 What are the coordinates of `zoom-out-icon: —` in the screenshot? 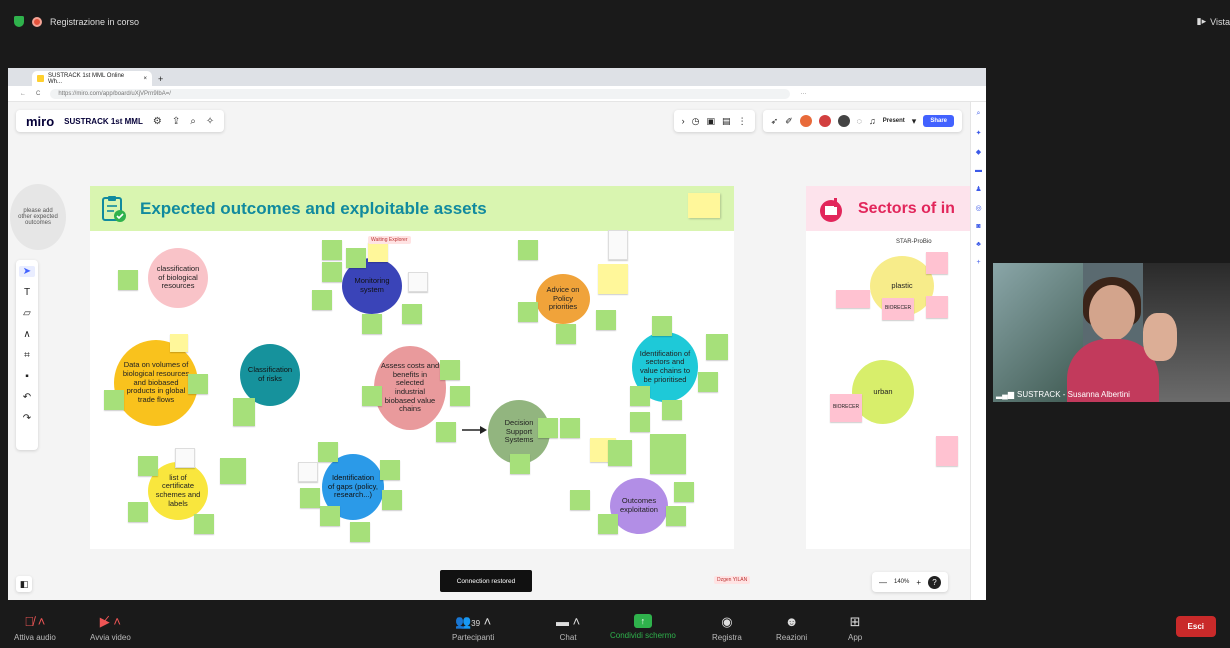 It's located at (883, 582).